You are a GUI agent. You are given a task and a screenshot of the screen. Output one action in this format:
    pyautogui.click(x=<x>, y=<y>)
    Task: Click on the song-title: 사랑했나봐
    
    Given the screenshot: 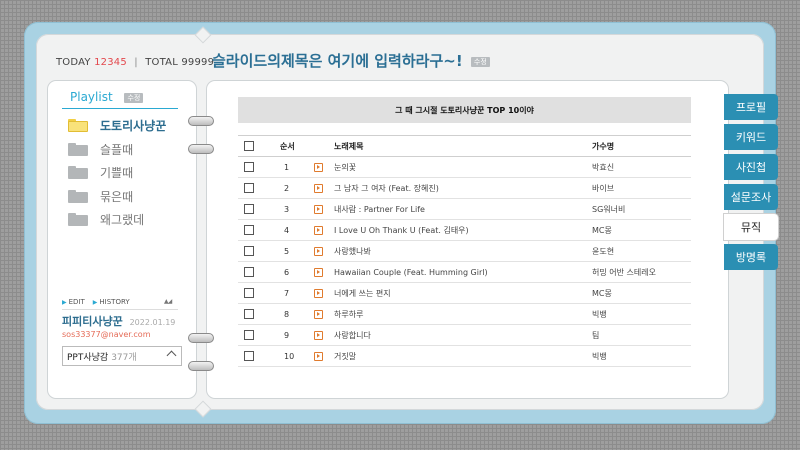 What is the action you would take?
    pyautogui.click(x=463, y=251)
    